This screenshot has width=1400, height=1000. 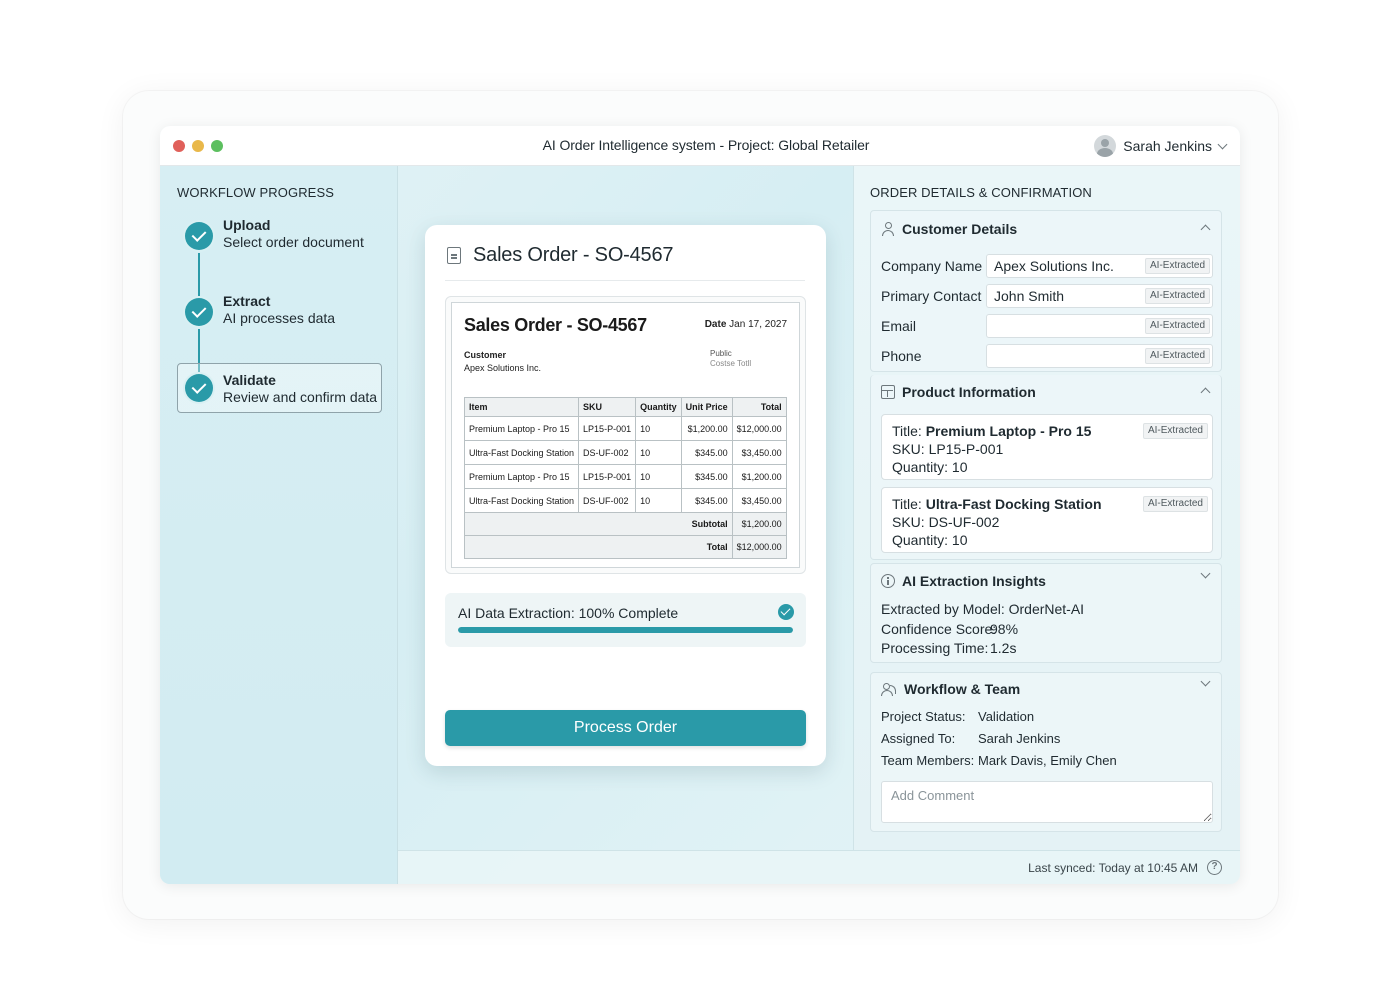 I want to click on user-icon, so click(x=888, y=229).